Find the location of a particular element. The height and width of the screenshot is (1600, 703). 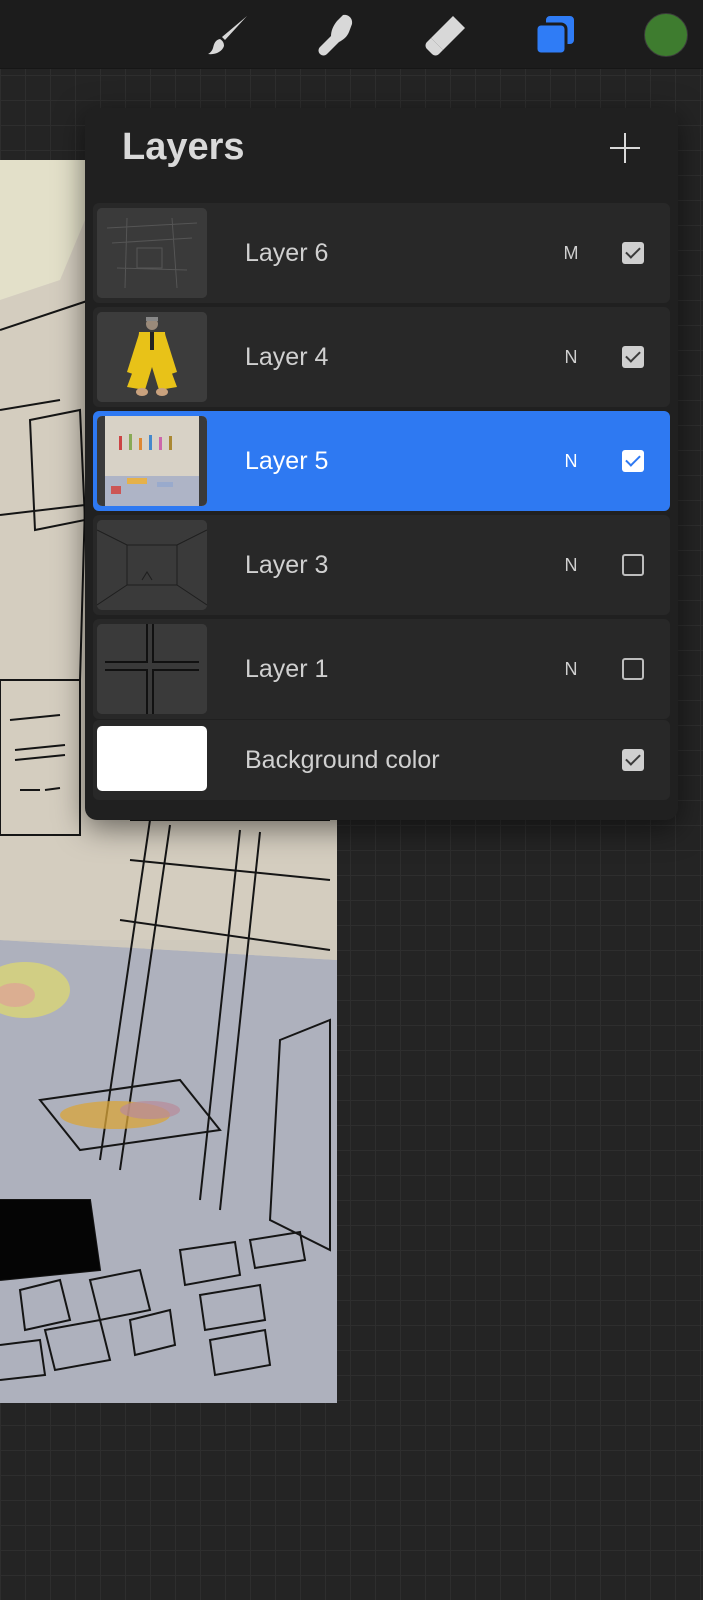

layer-row: Layer 1 N is located at coordinates (381, 669).